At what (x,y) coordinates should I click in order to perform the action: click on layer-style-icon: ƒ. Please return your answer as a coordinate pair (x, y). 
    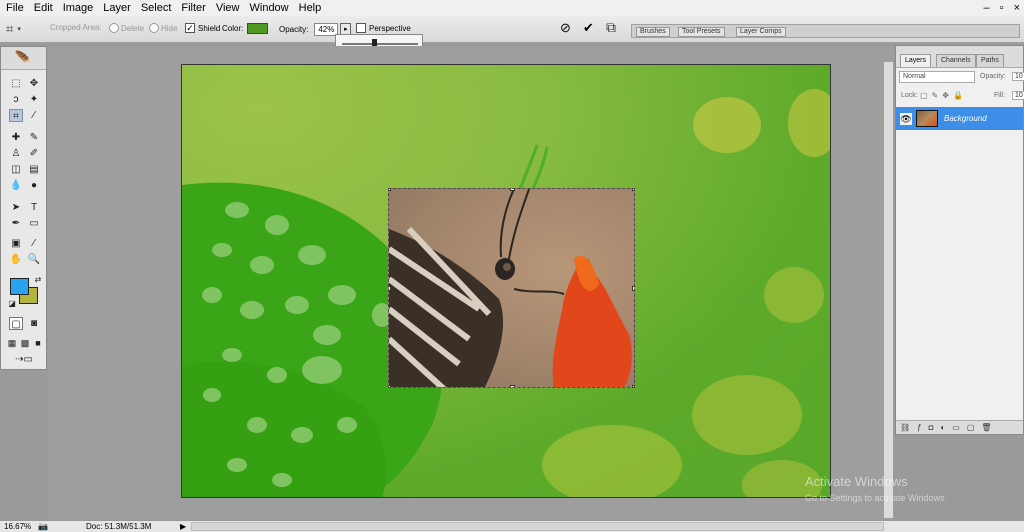
    Looking at the image, I should click on (919, 427).